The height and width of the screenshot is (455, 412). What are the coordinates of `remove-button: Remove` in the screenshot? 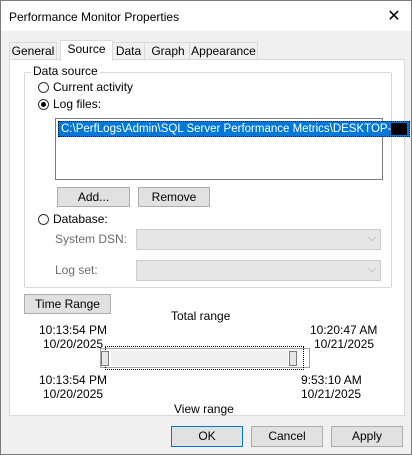 It's located at (174, 197).